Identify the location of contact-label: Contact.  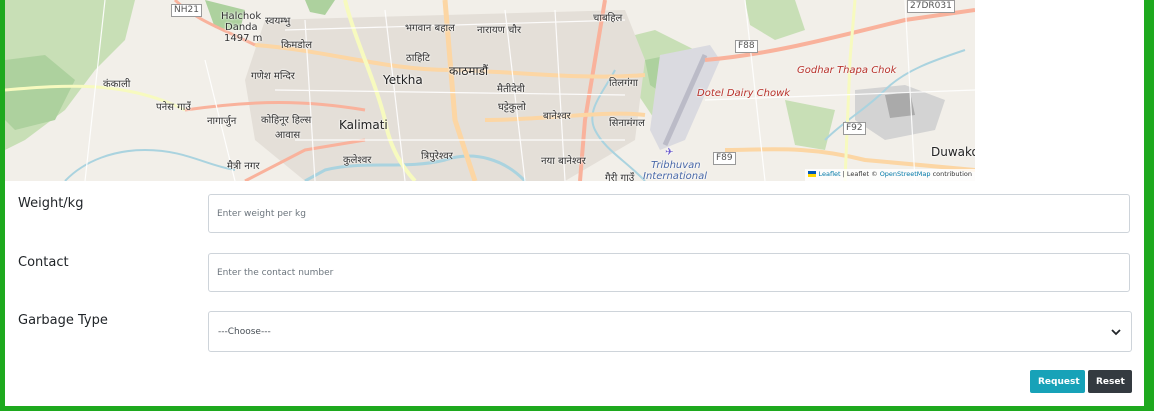
(43, 262).